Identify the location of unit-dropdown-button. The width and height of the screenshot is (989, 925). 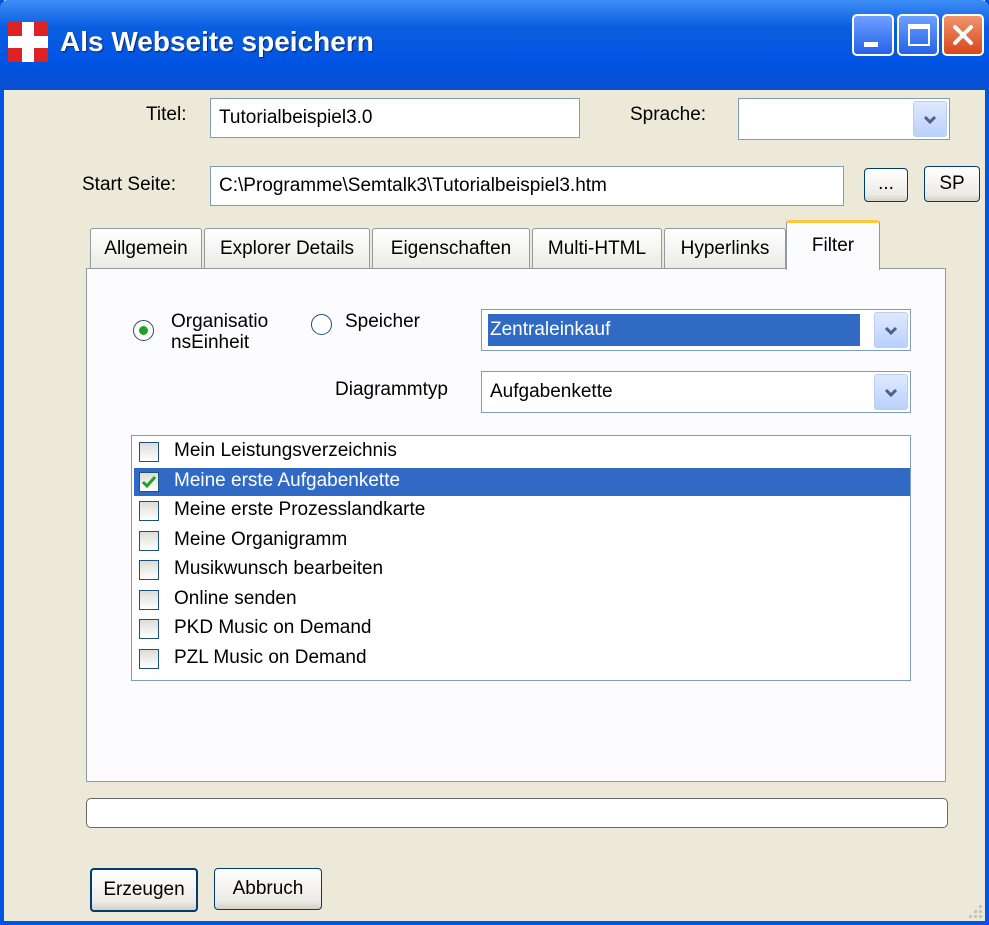
(891, 330).